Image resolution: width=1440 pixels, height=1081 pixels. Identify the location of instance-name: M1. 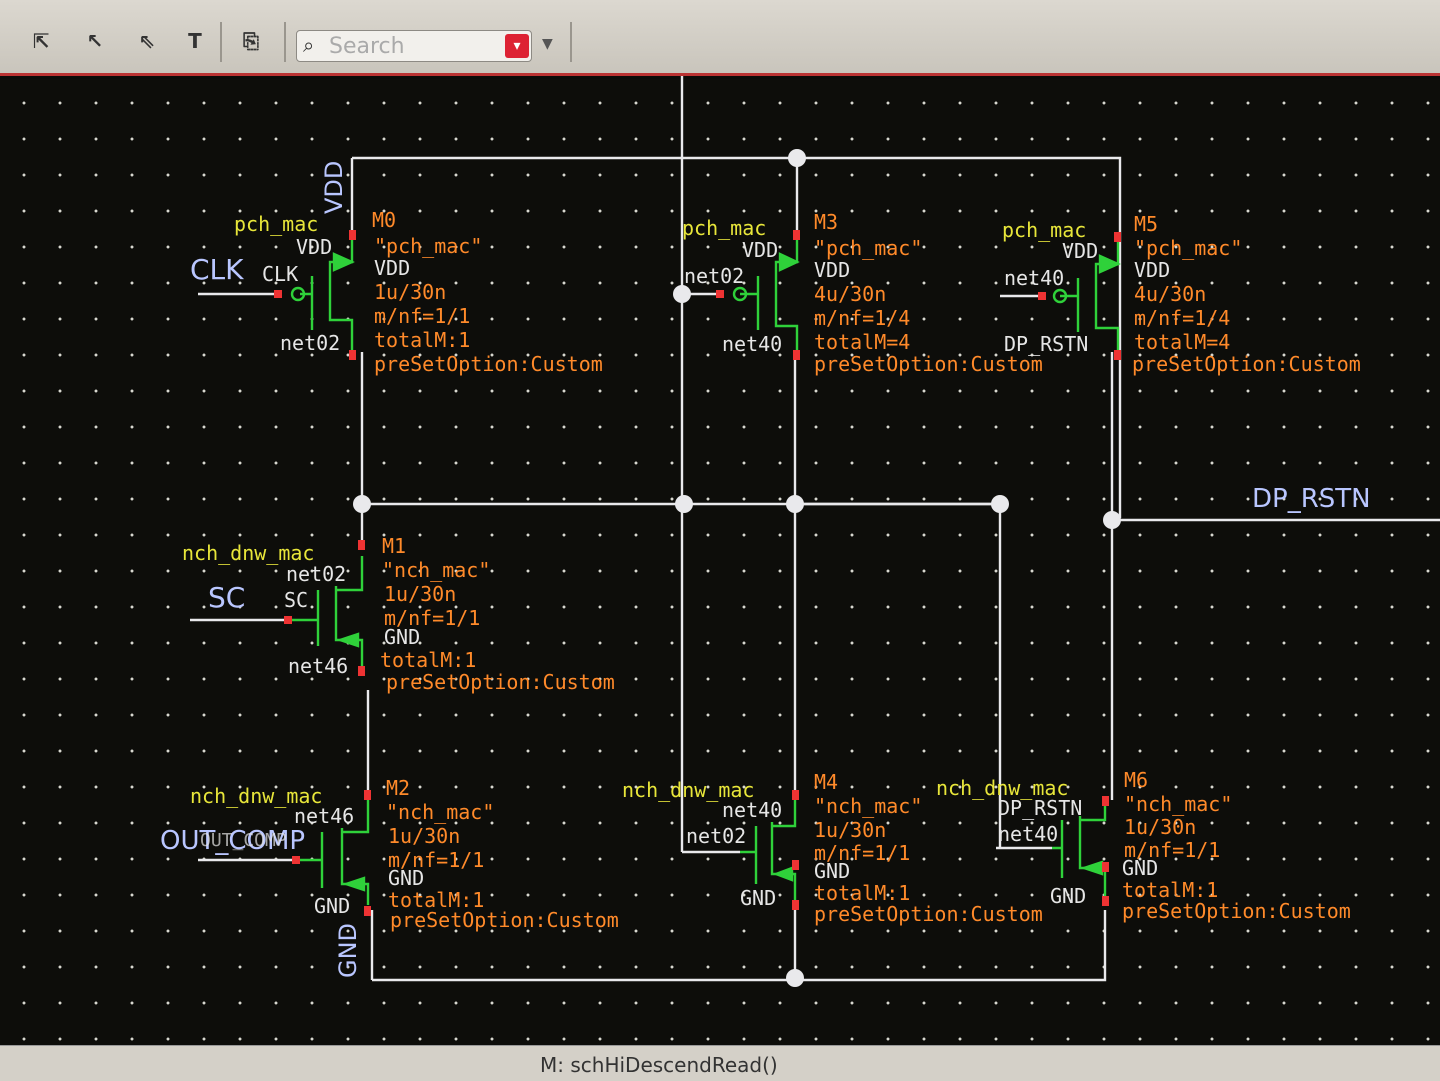
(394, 546).